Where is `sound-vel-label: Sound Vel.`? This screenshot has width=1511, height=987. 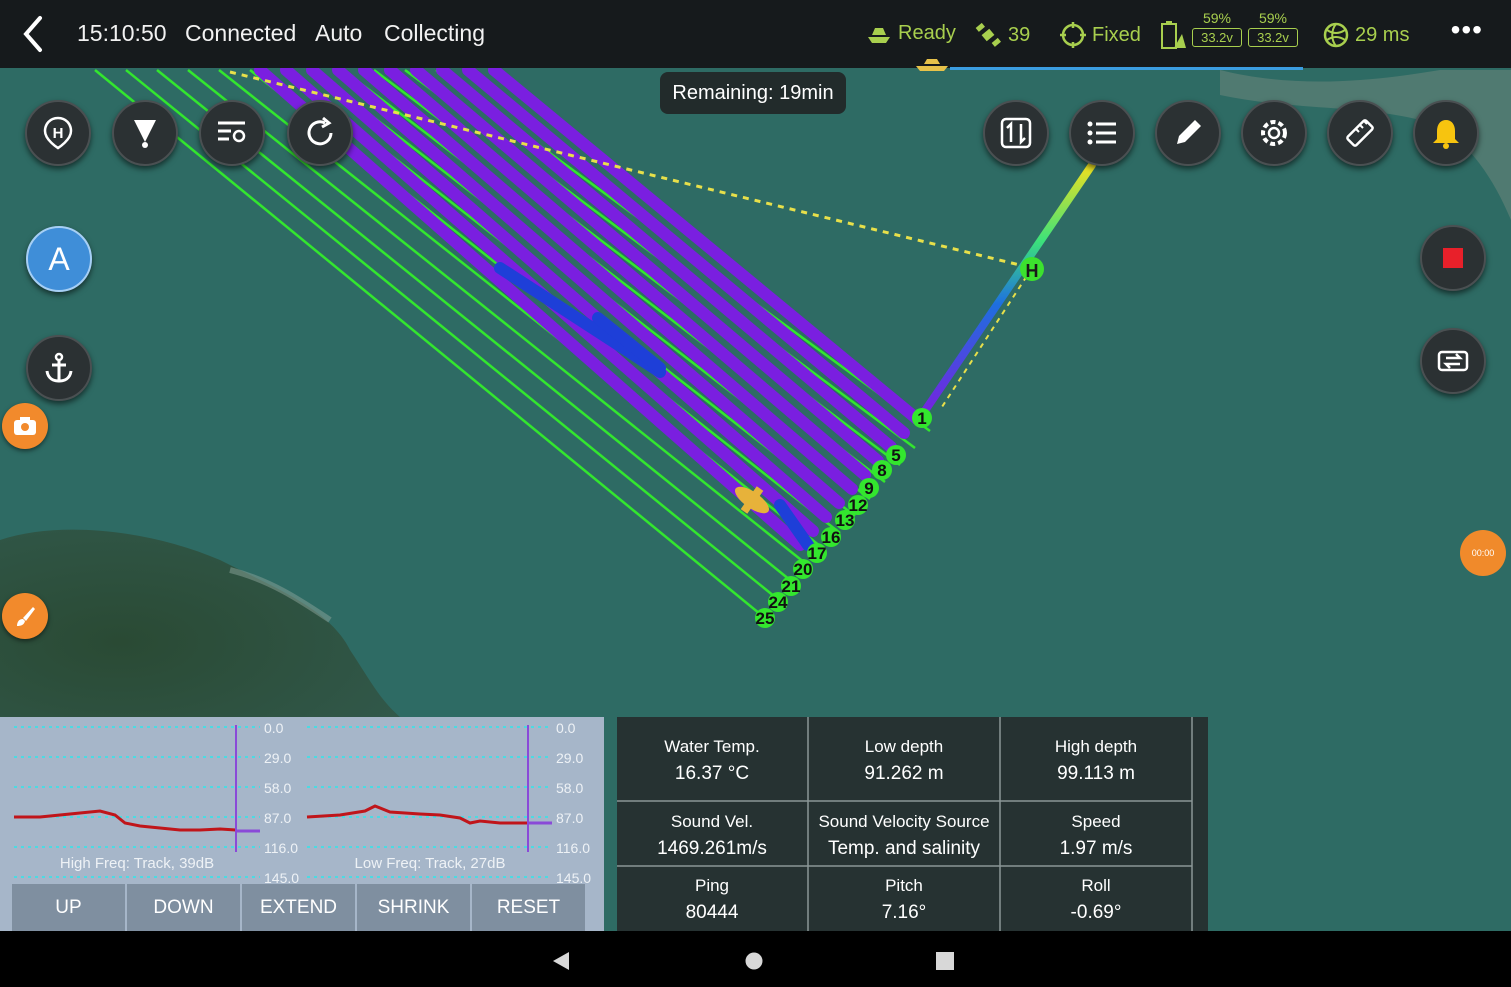 sound-vel-label: Sound Vel. is located at coordinates (712, 821).